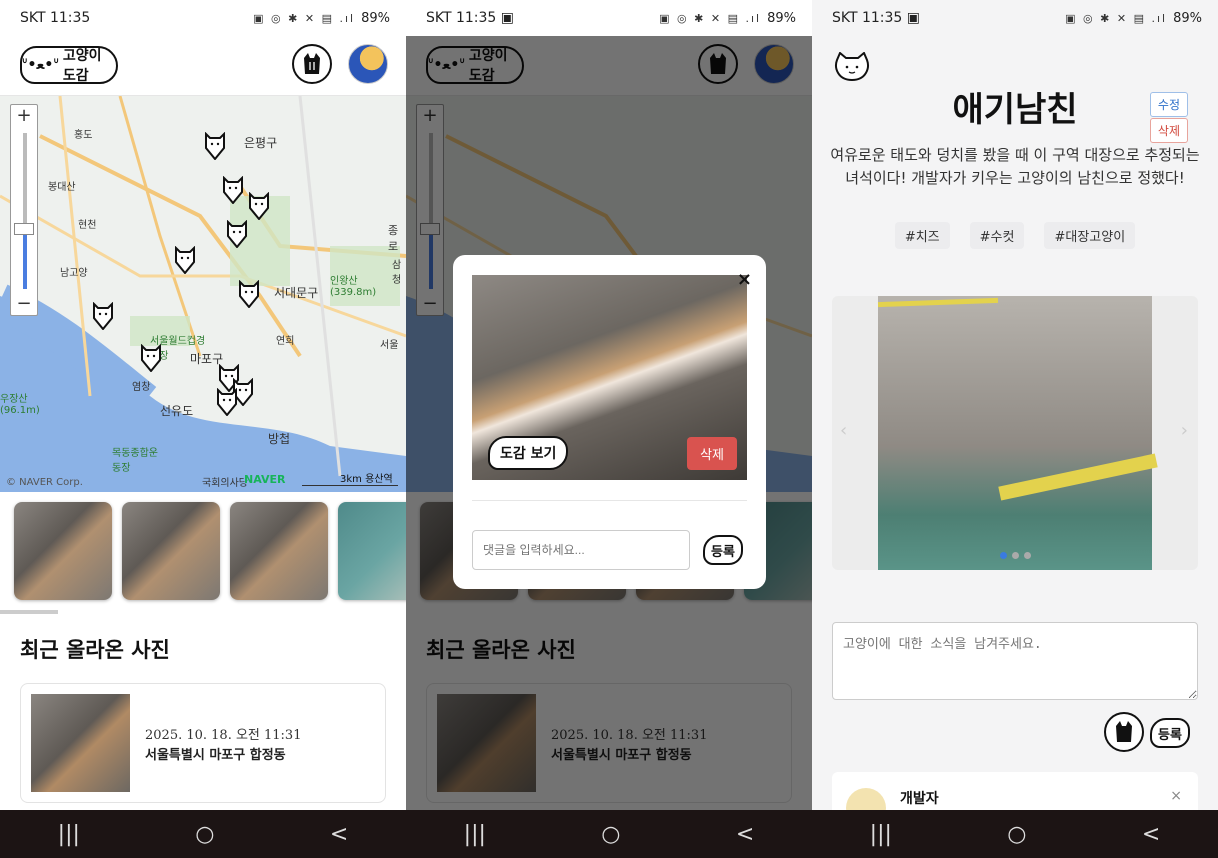 The image size is (1218, 858). I want to click on divider, so click(609, 500).